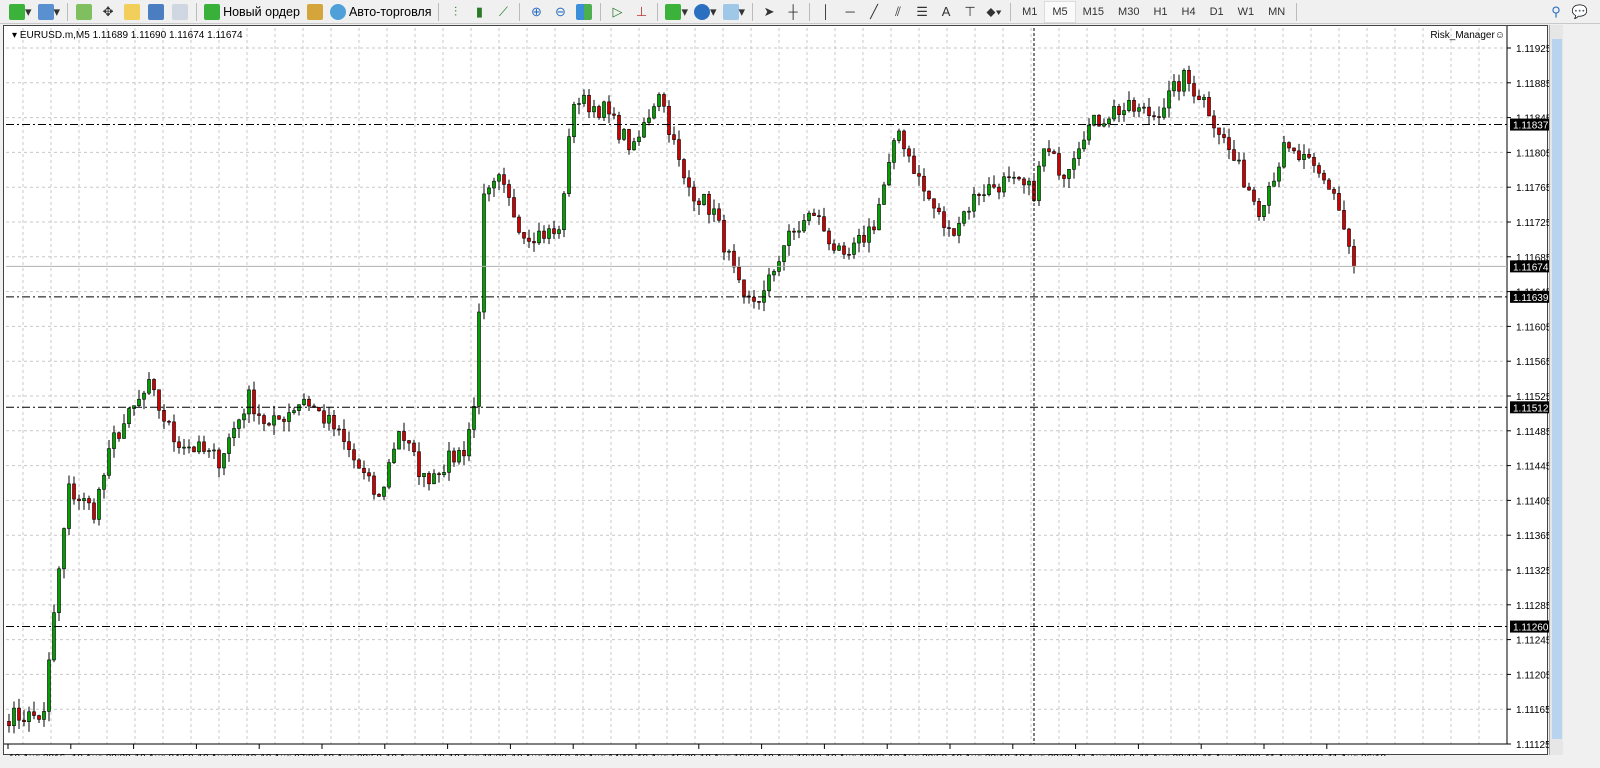 This screenshot has height=768, width=1600. Describe the element at coordinates (1532, 153) in the screenshot. I see `y-tick-label: 1.11805` at that location.